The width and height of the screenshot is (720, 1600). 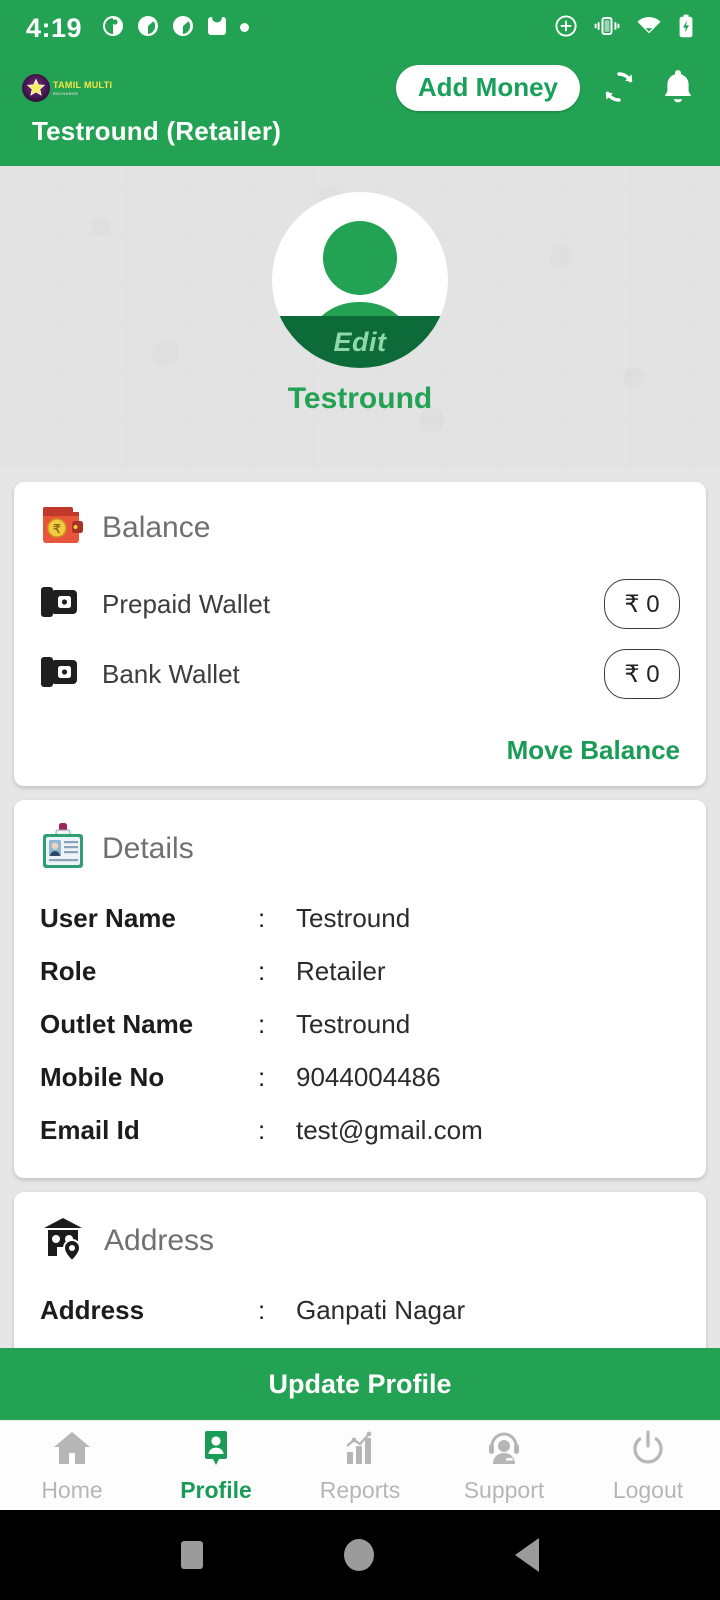 I want to click on detail-row-role: Role : Retailer, so click(x=360, y=972).